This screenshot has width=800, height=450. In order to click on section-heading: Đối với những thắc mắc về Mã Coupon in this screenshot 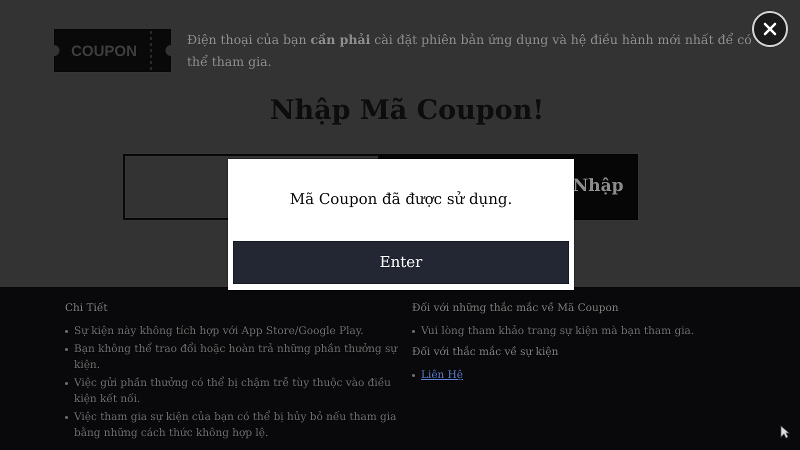, I will do `click(516, 308)`.